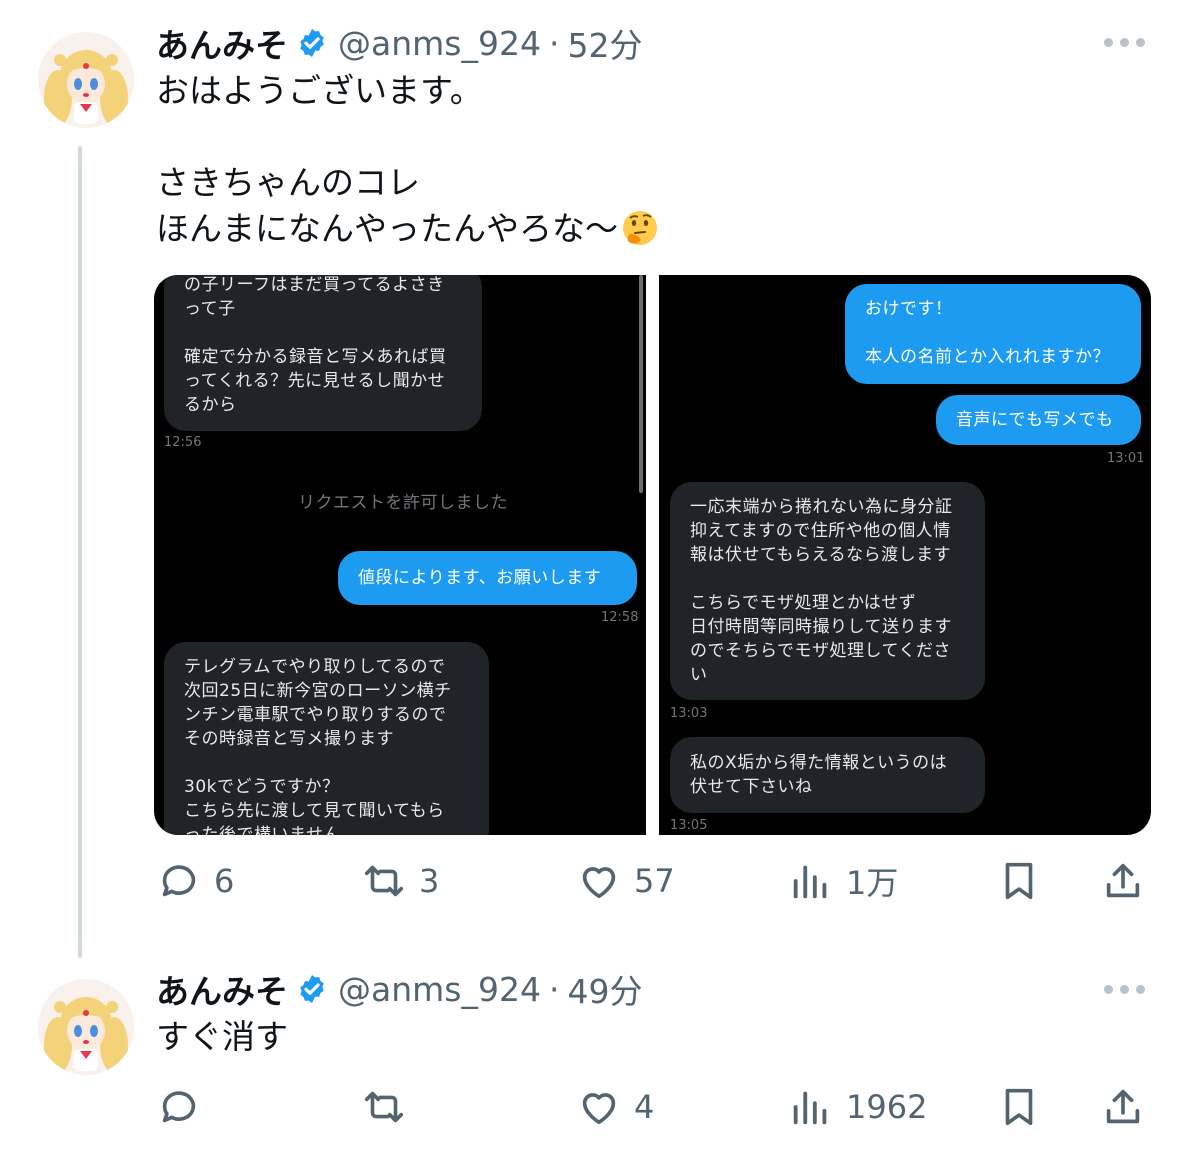  I want to click on retweet-count: 3, so click(429, 881).